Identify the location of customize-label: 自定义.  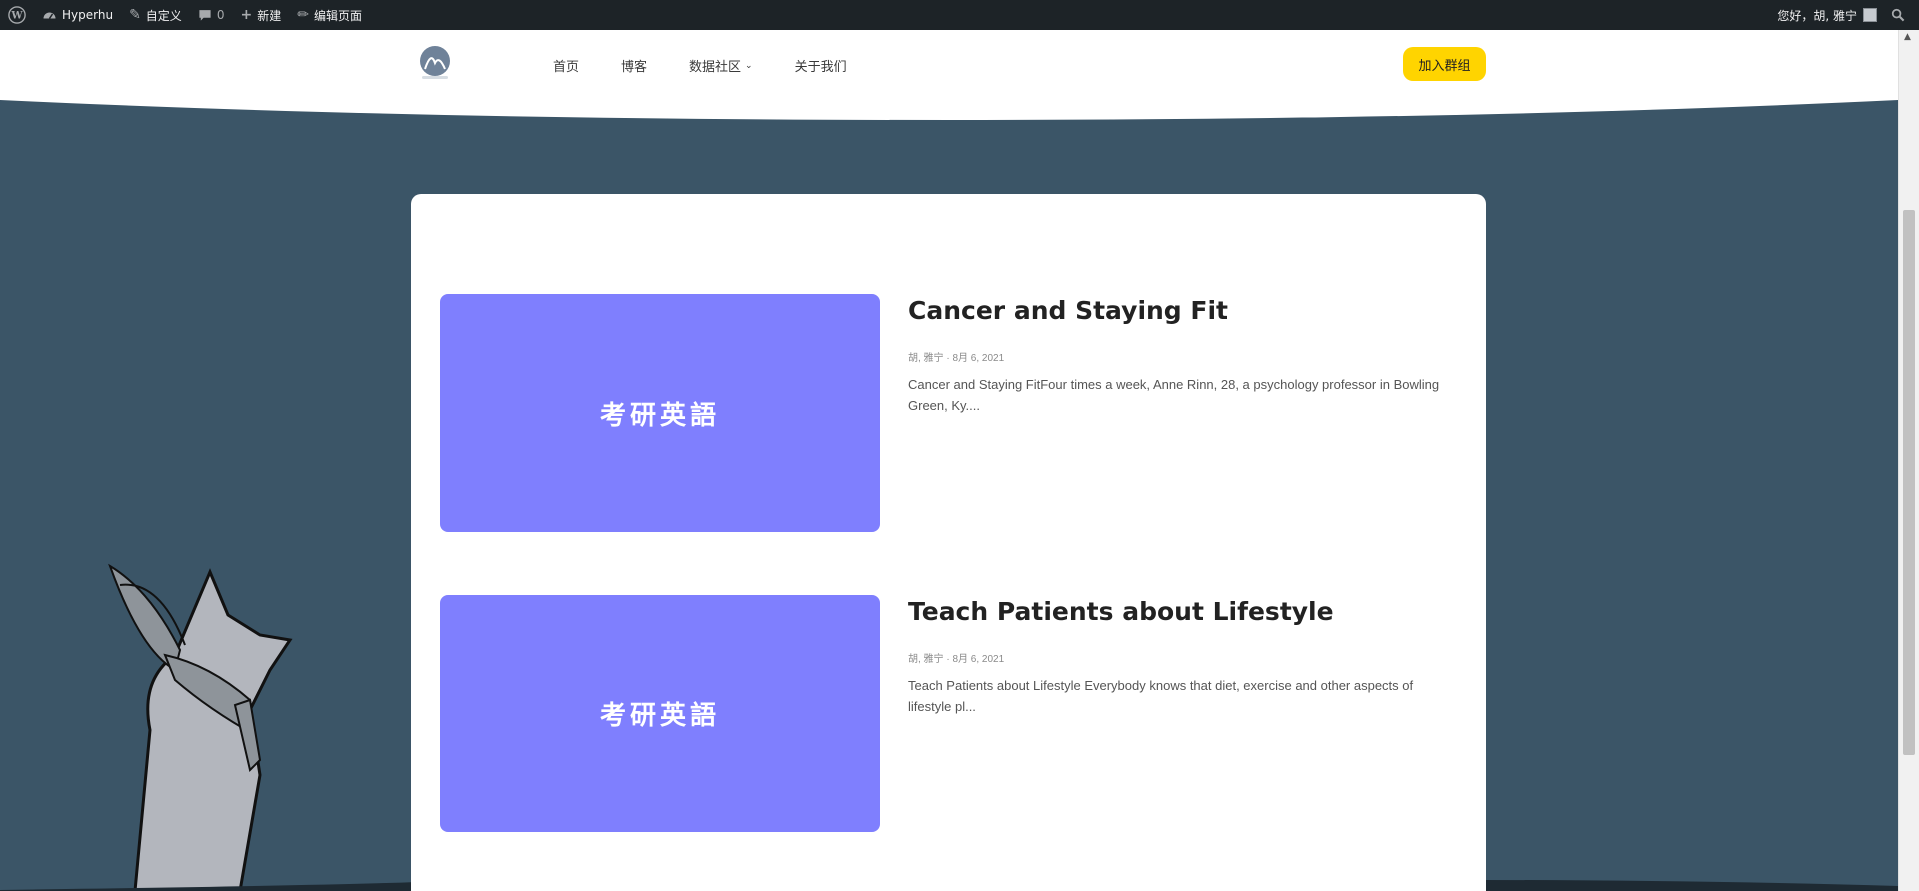
(163, 15).